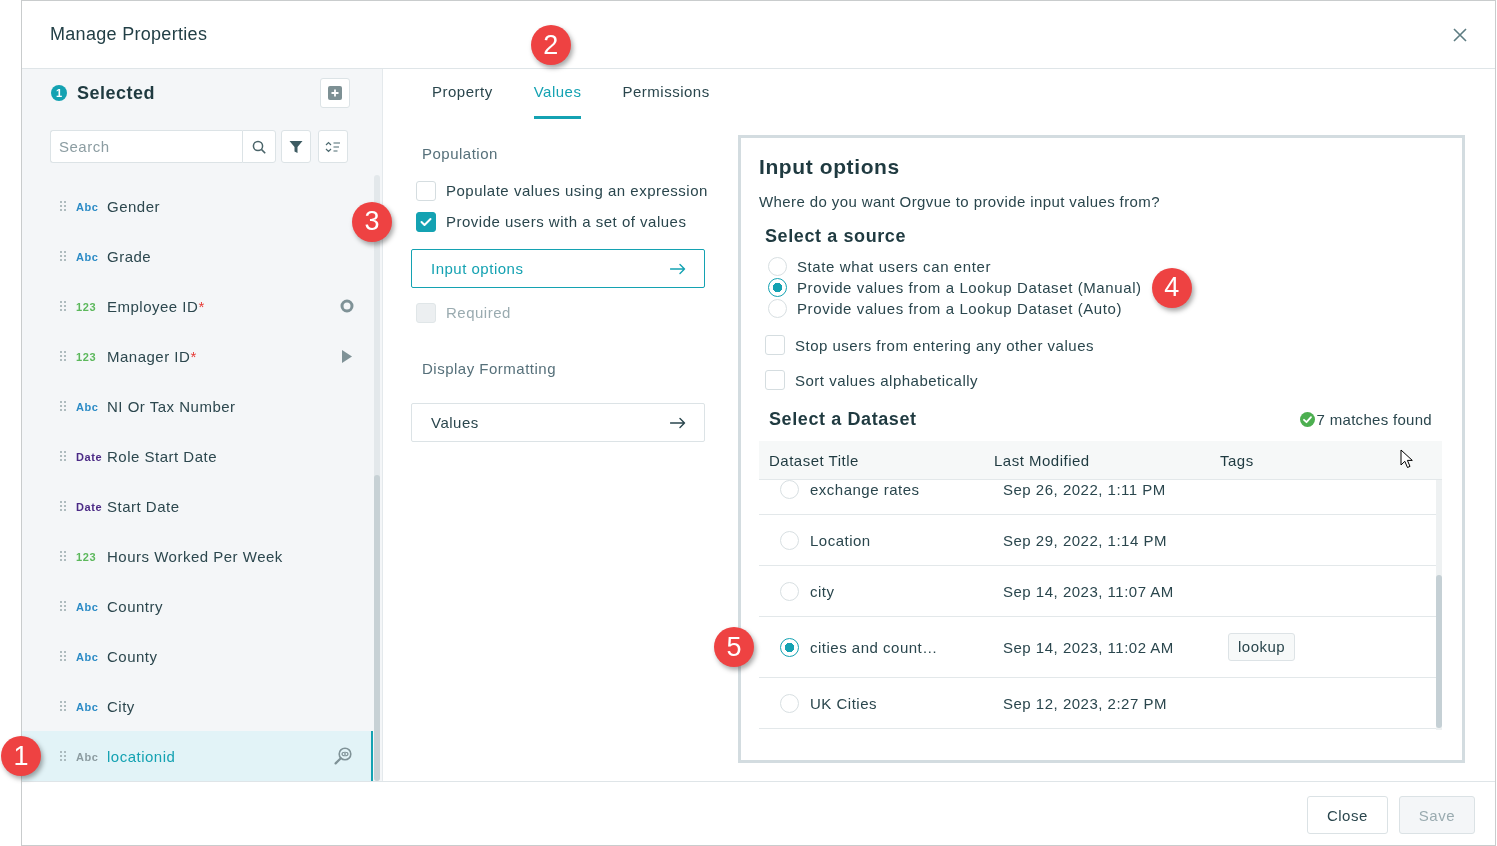  Describe the element at coordinates (135, 606) in the screenshot. I see `property-name: Country` at that location.